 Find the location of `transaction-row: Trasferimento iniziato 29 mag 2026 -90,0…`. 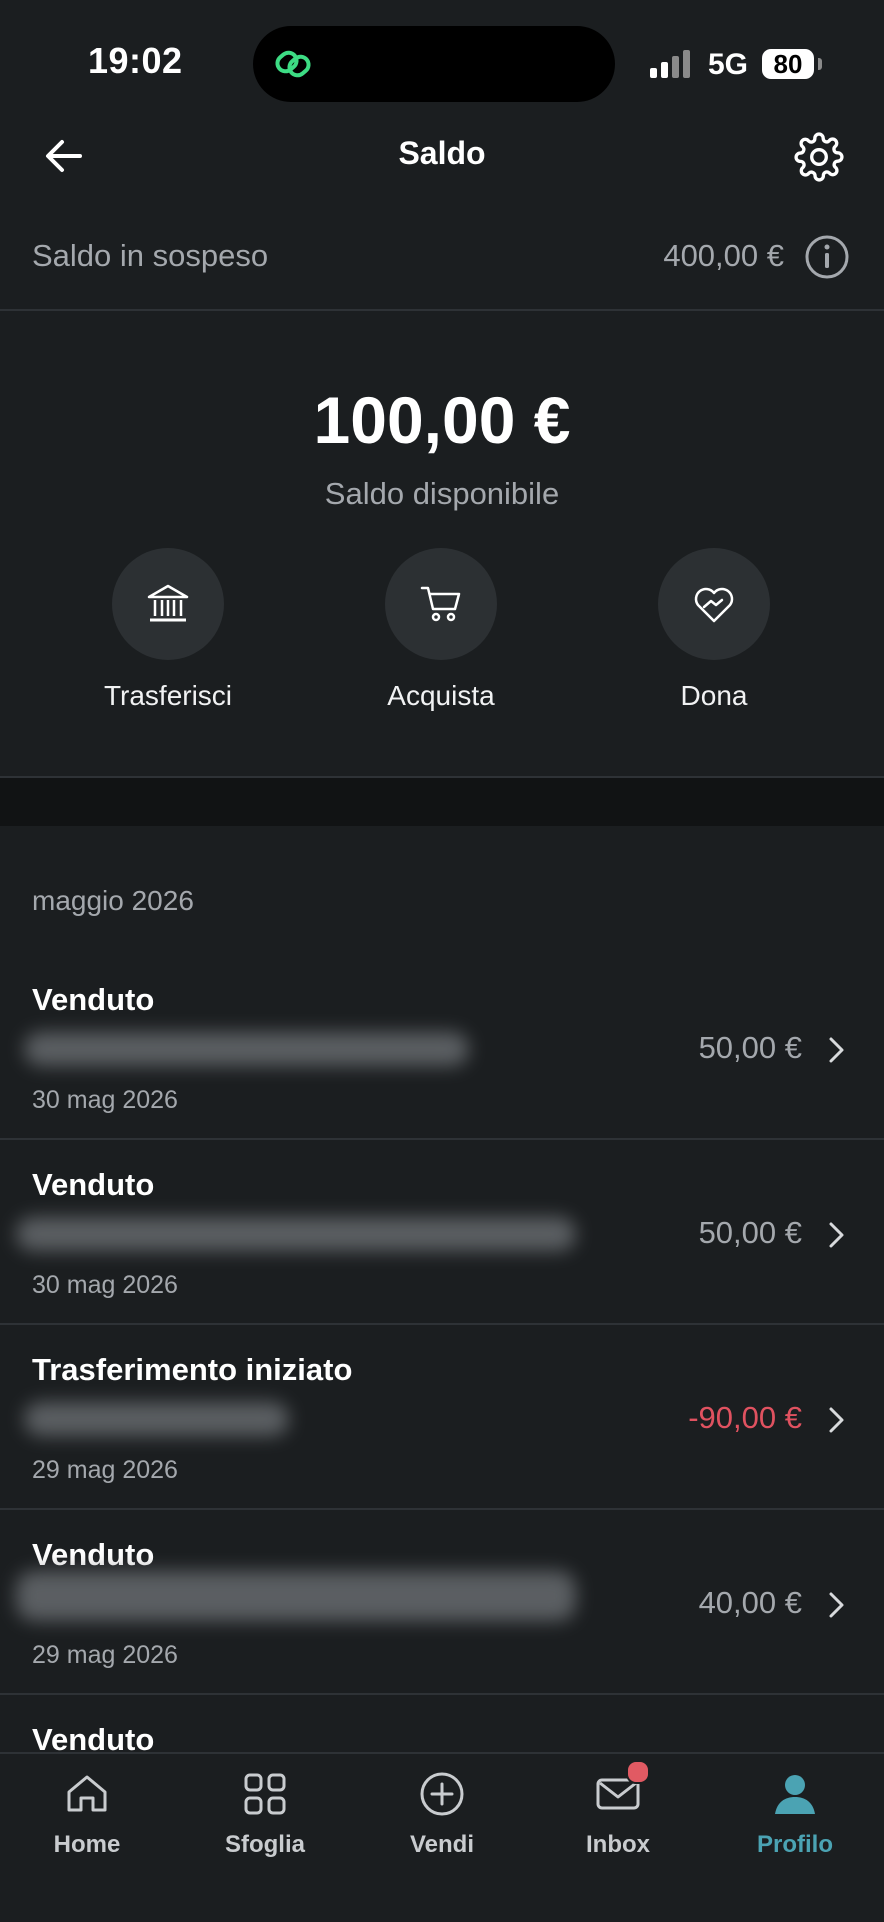

transaction-row: Trasferimento iniziato 29 mag 2026 -90,0… is located at coordinates (442, 1418).